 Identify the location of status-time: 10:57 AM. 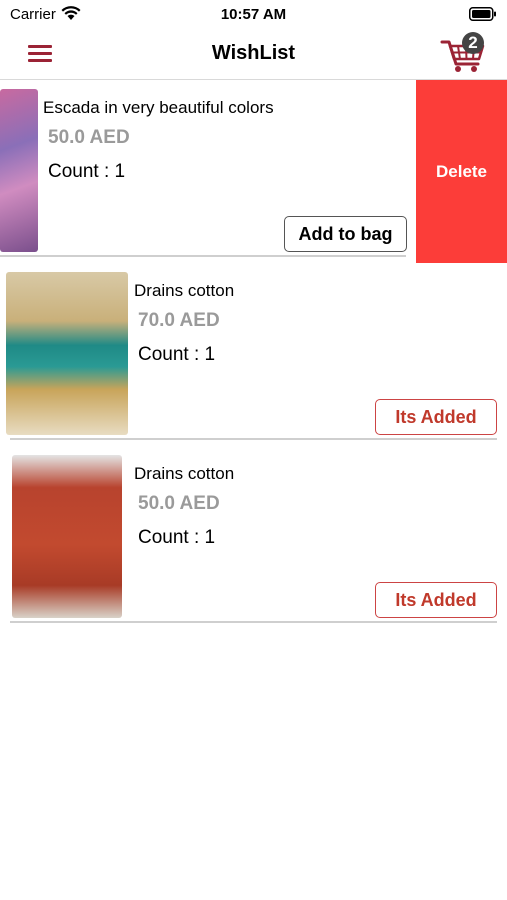
(253, 14).